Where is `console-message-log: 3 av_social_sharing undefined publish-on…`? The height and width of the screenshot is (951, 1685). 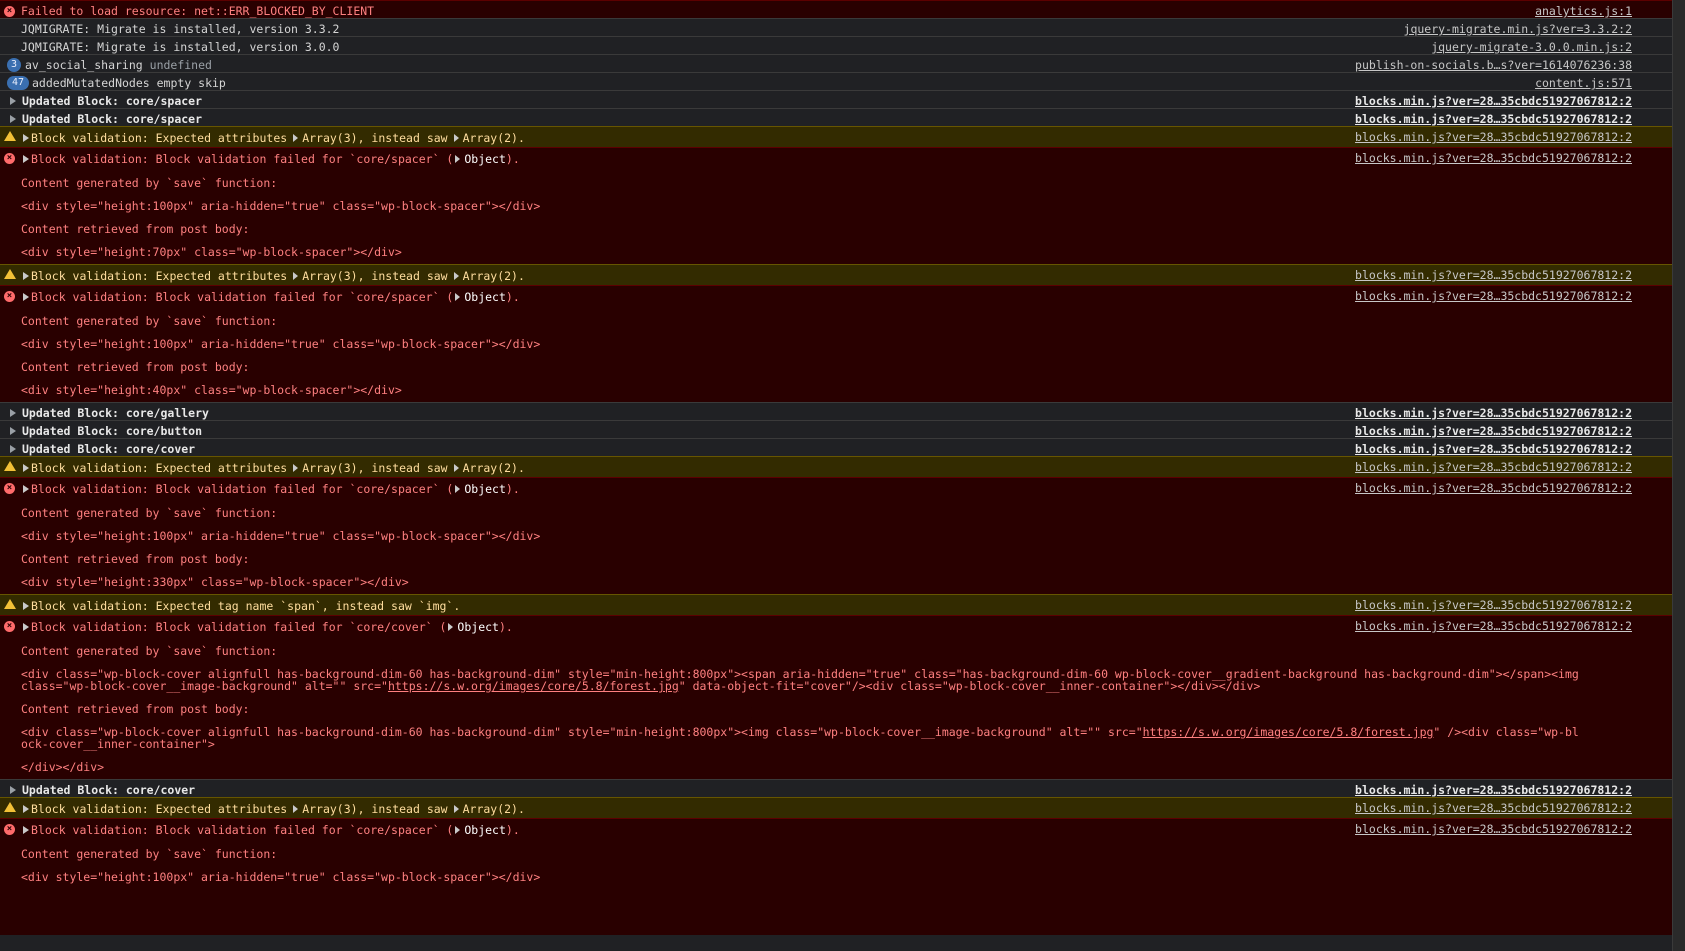 console-message-log: 3 av_social_sharing undefined publish-on… is located at coordinates (836, 63).